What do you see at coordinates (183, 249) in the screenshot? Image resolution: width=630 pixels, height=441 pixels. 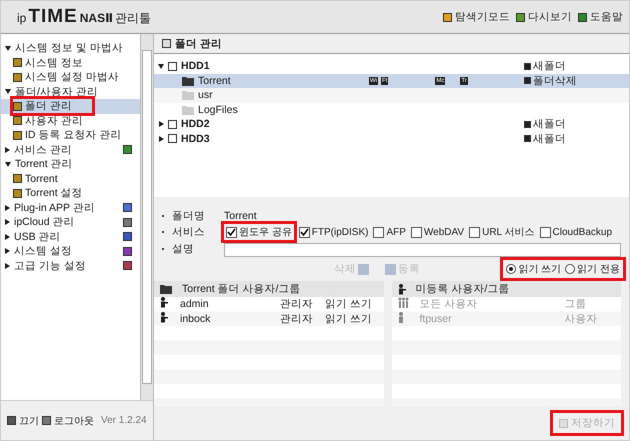 I see `field-label: 설명` at bounding box center [183, 249].